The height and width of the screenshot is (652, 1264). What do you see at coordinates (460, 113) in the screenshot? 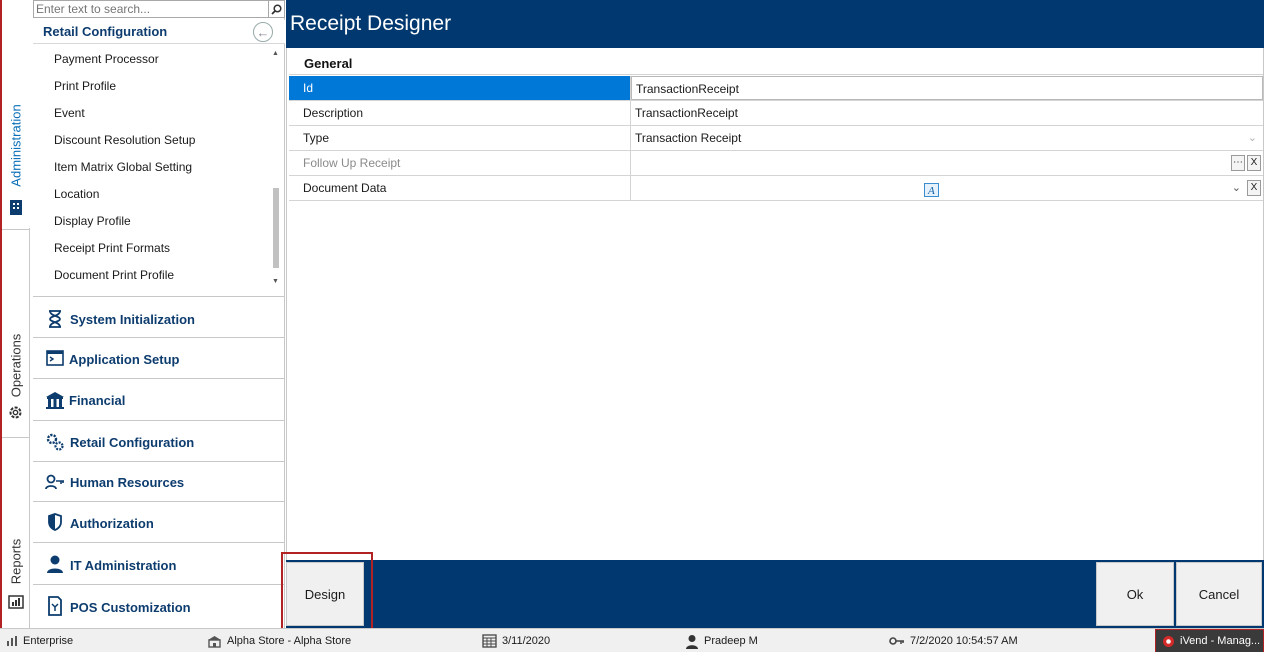
I see `property-name: Description` at bounding box center [460, 113].